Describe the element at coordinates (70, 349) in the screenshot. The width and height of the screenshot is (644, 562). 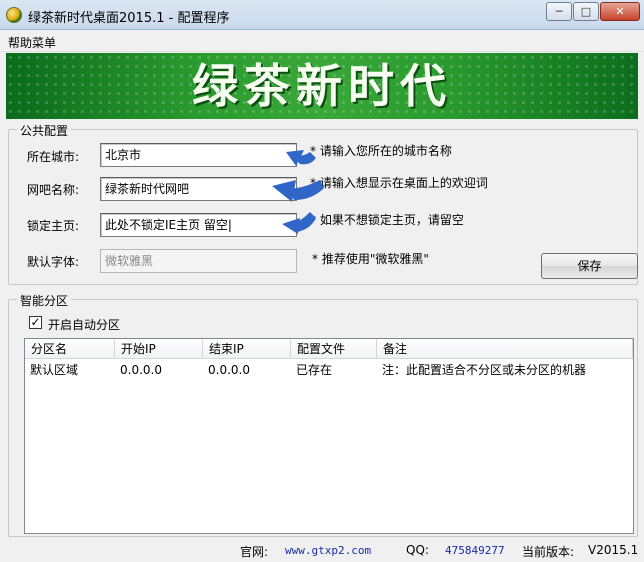
I see `column-partition-name: 分区名` at that location.